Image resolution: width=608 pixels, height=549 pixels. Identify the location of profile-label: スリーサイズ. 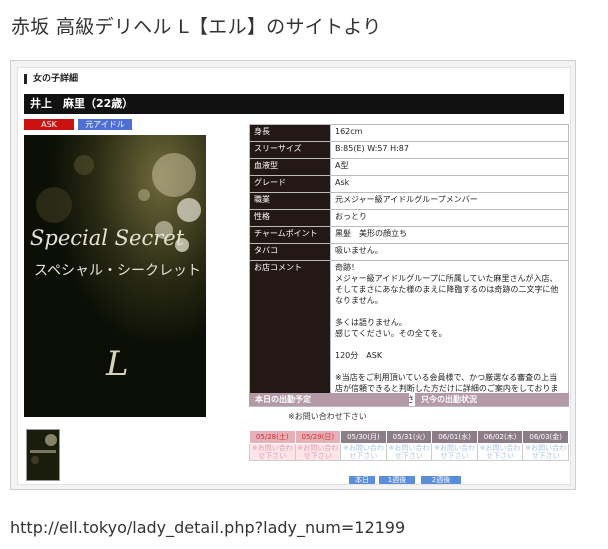
(290, 150).